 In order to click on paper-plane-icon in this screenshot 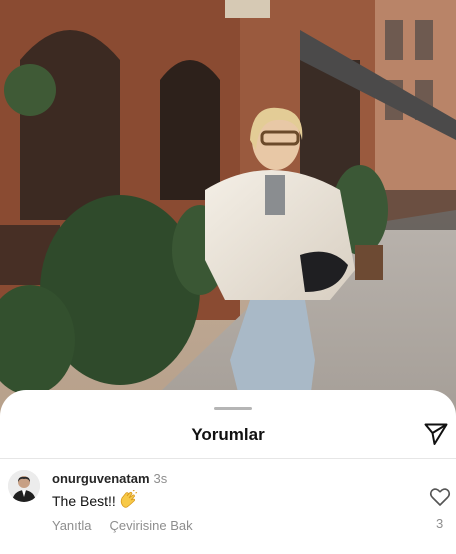, I will do `click(436, 434)`.